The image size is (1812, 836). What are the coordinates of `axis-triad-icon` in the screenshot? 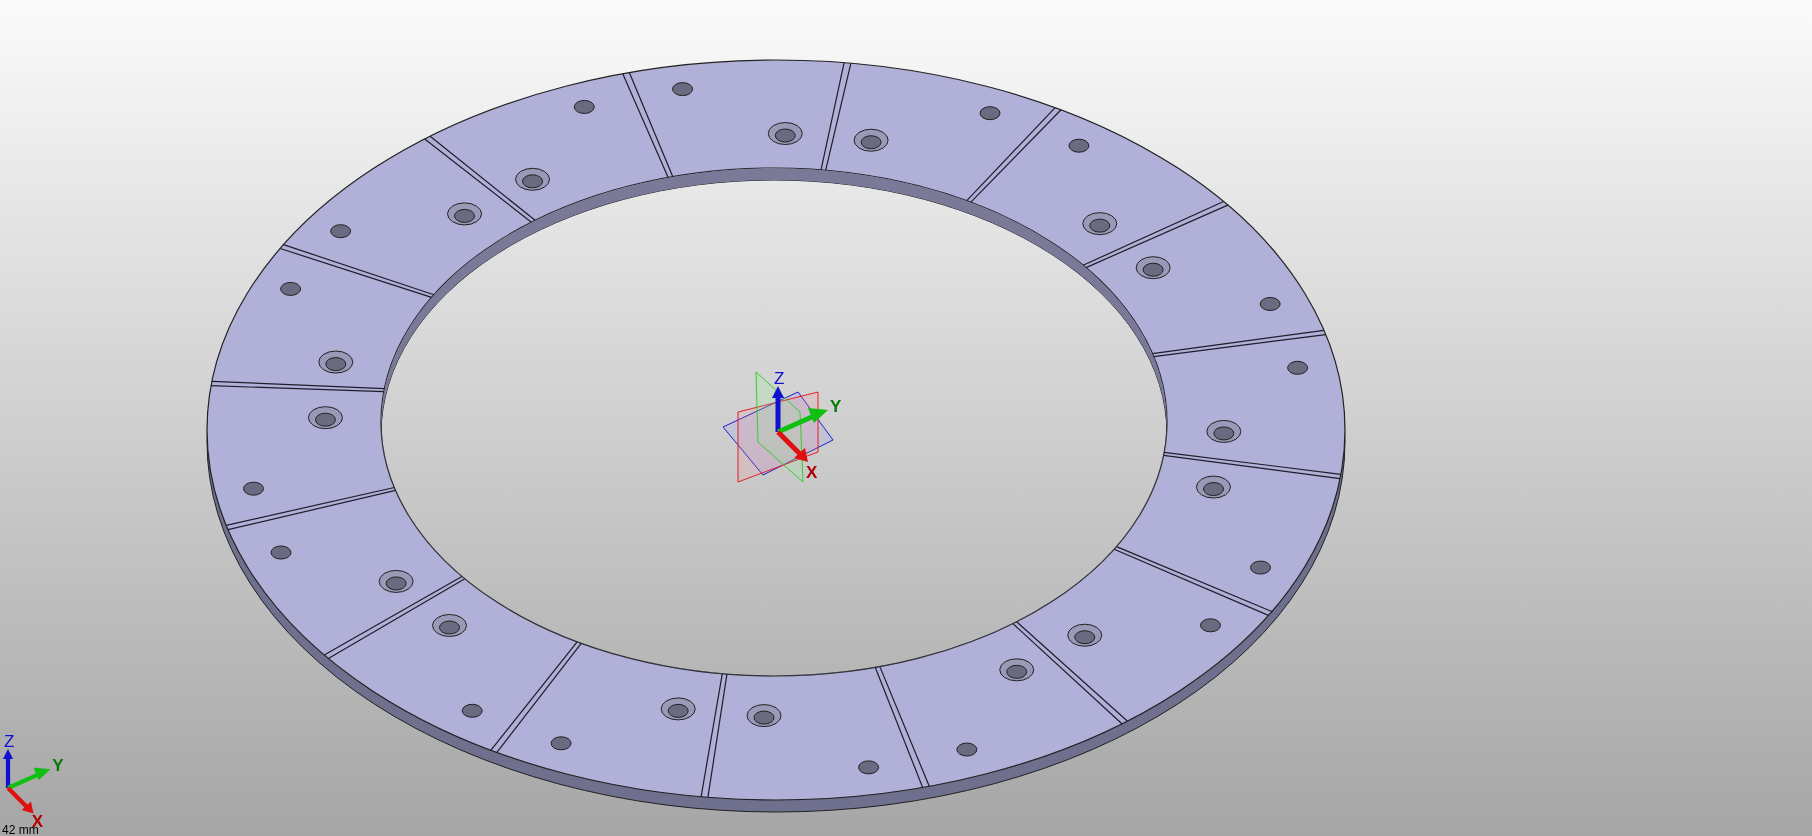 It's located at (26, 781).